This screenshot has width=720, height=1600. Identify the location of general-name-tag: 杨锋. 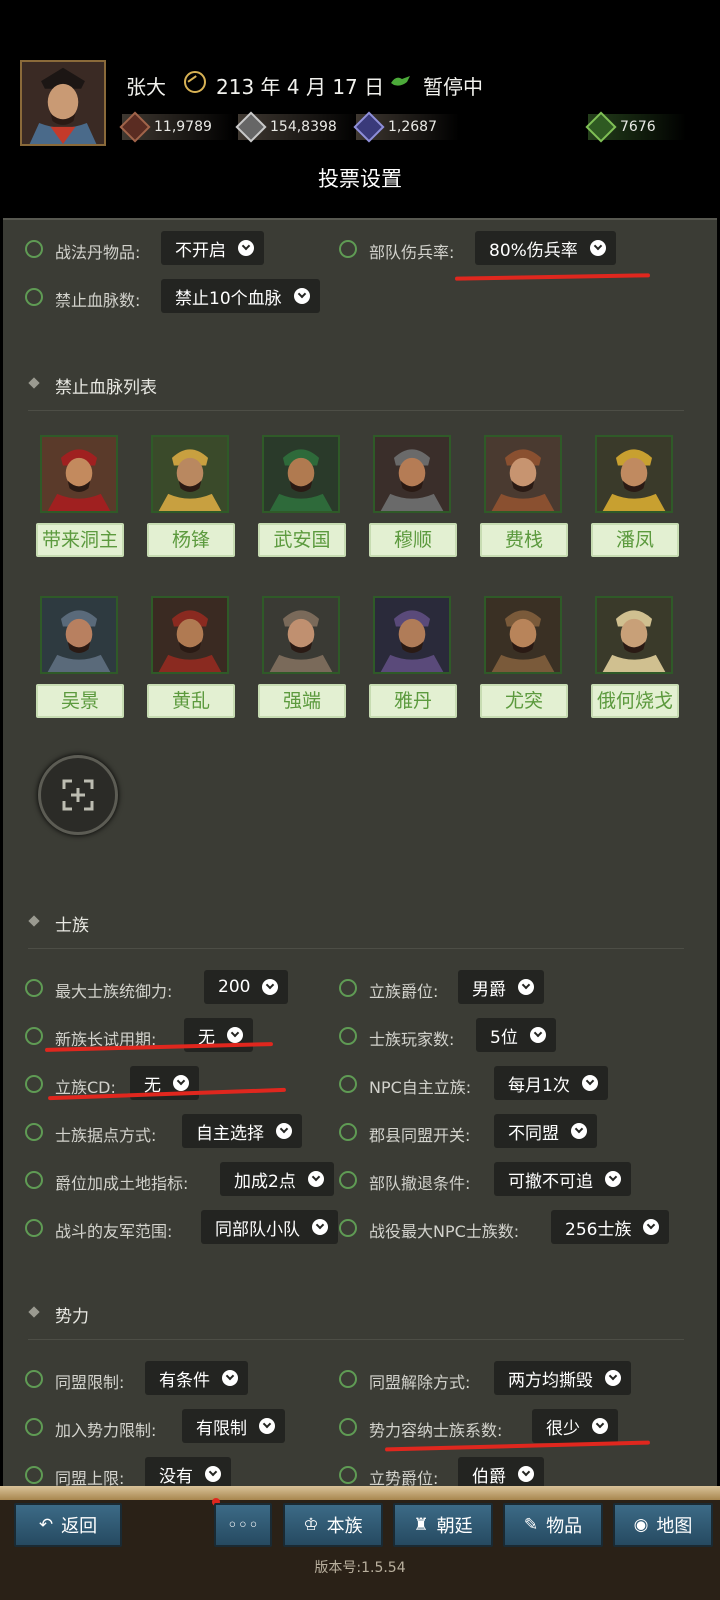
(191, 540).